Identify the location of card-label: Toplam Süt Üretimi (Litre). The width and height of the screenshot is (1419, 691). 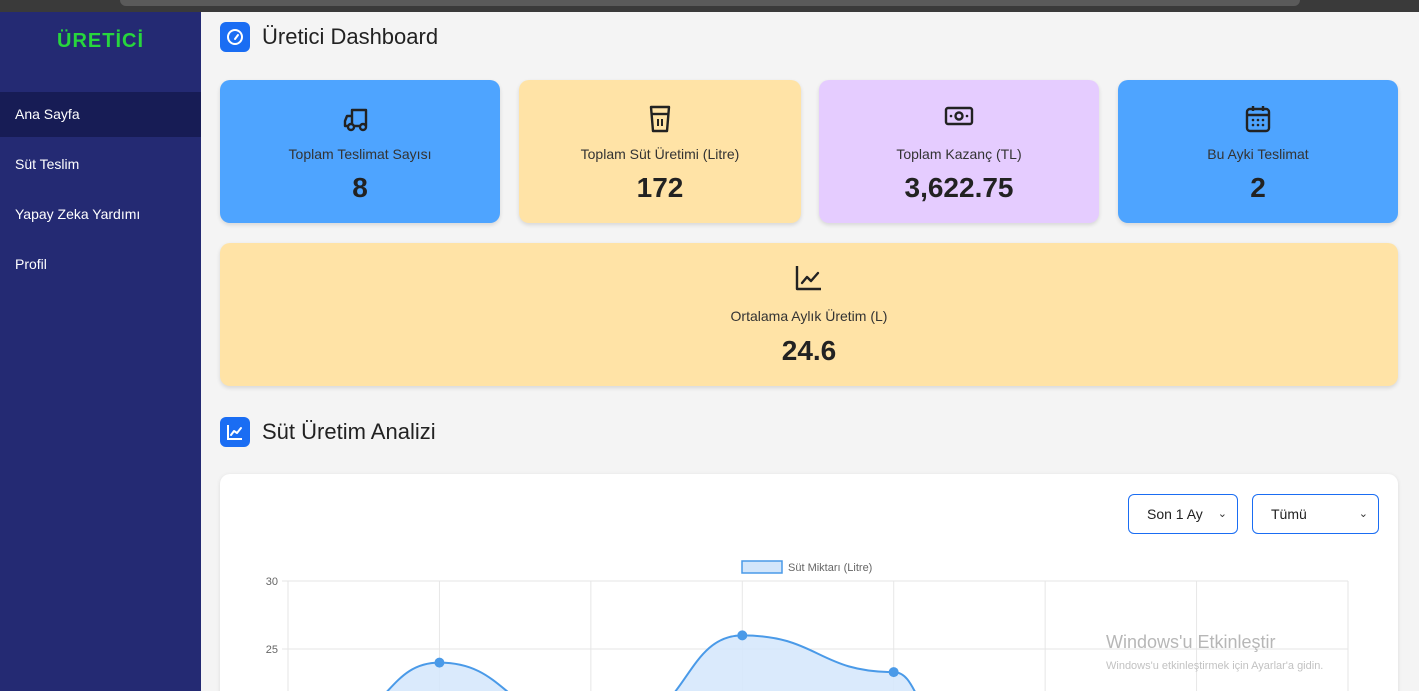
(660, 154).